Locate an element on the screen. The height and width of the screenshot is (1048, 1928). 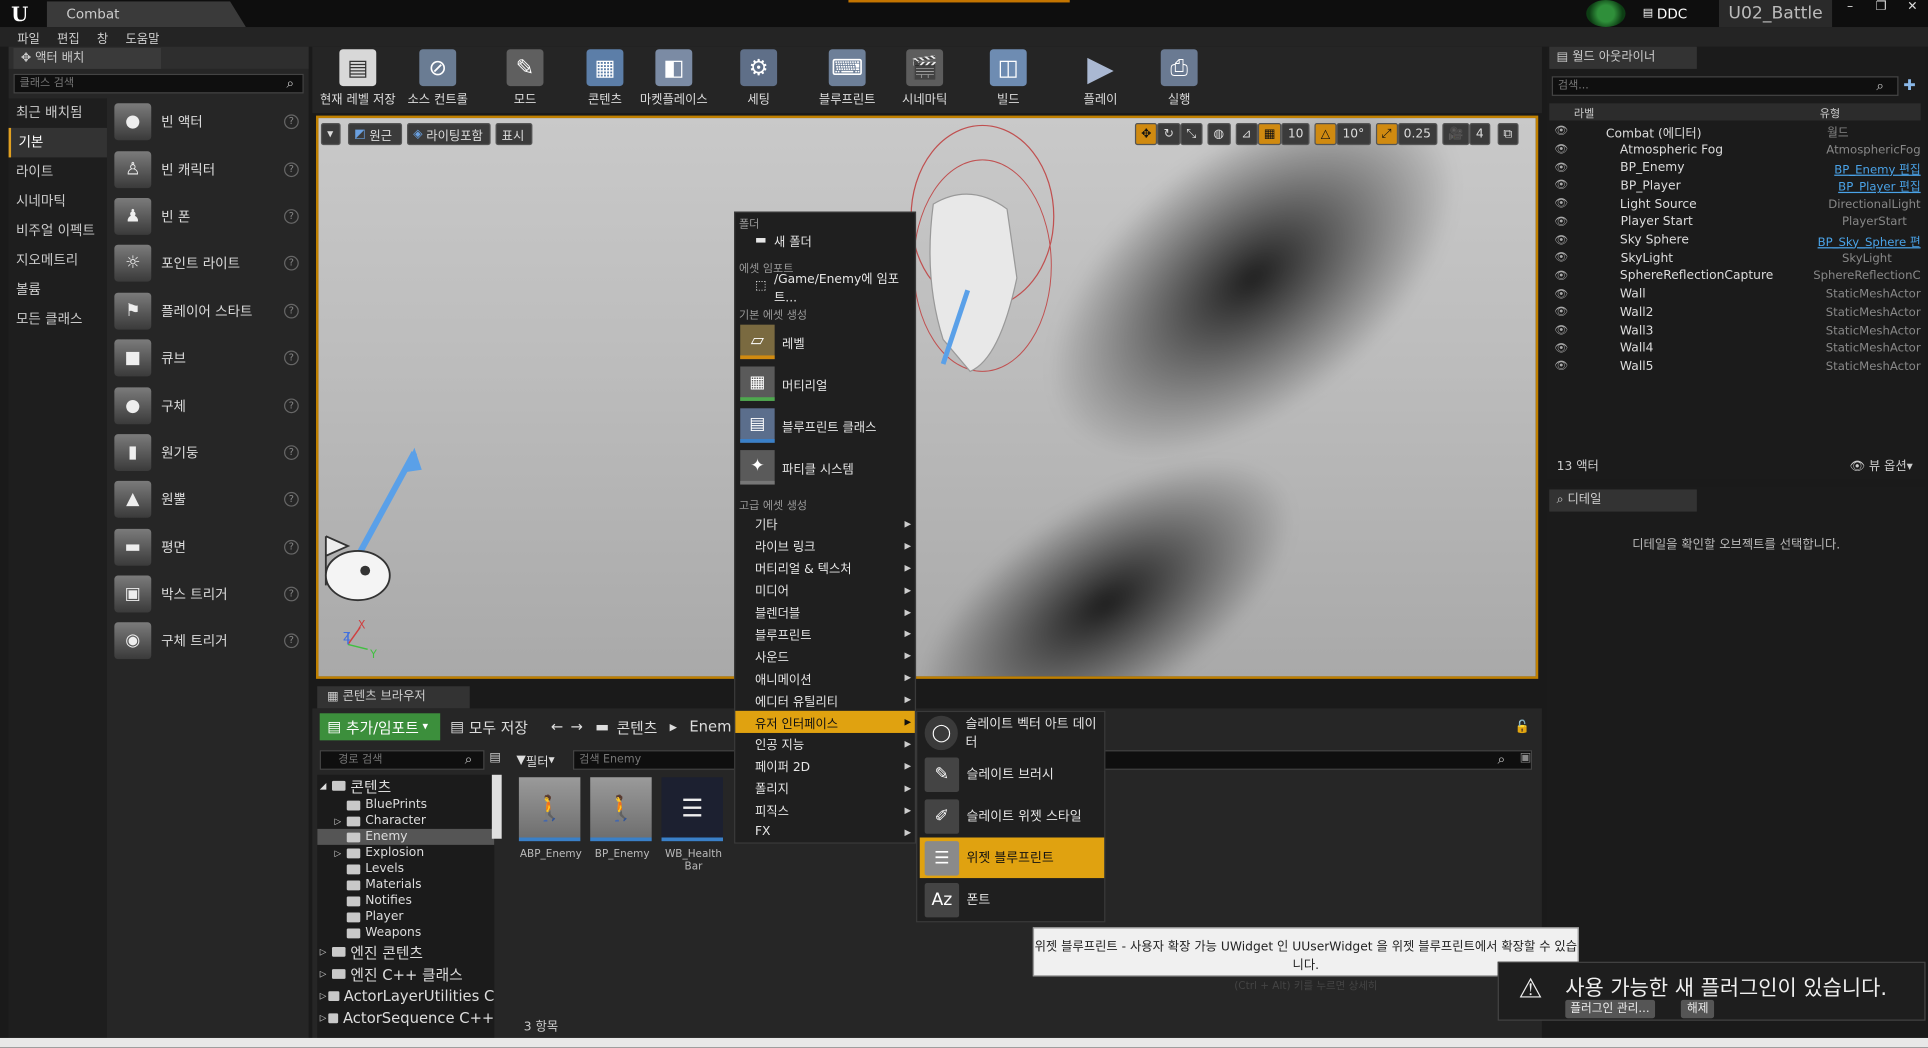
tree-folder: BluePrints is located at coordinates (405, 805).